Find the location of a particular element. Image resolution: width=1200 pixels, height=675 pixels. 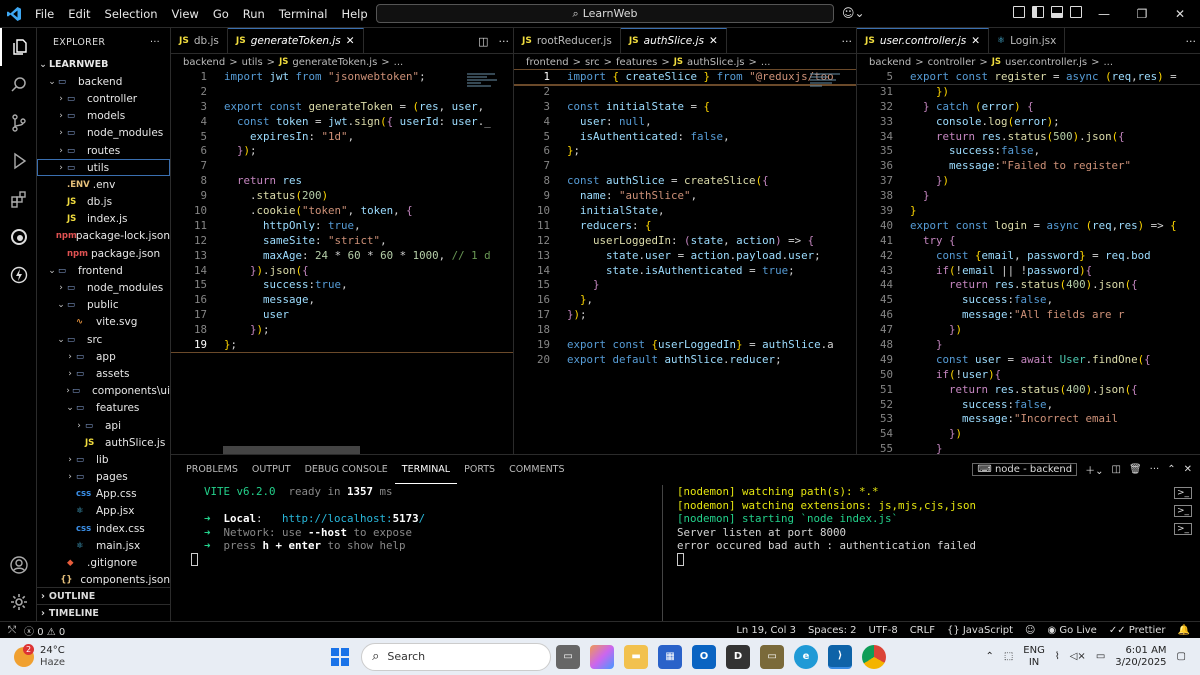

remote-icon: ⤲ is located at coordinates (12, 630).